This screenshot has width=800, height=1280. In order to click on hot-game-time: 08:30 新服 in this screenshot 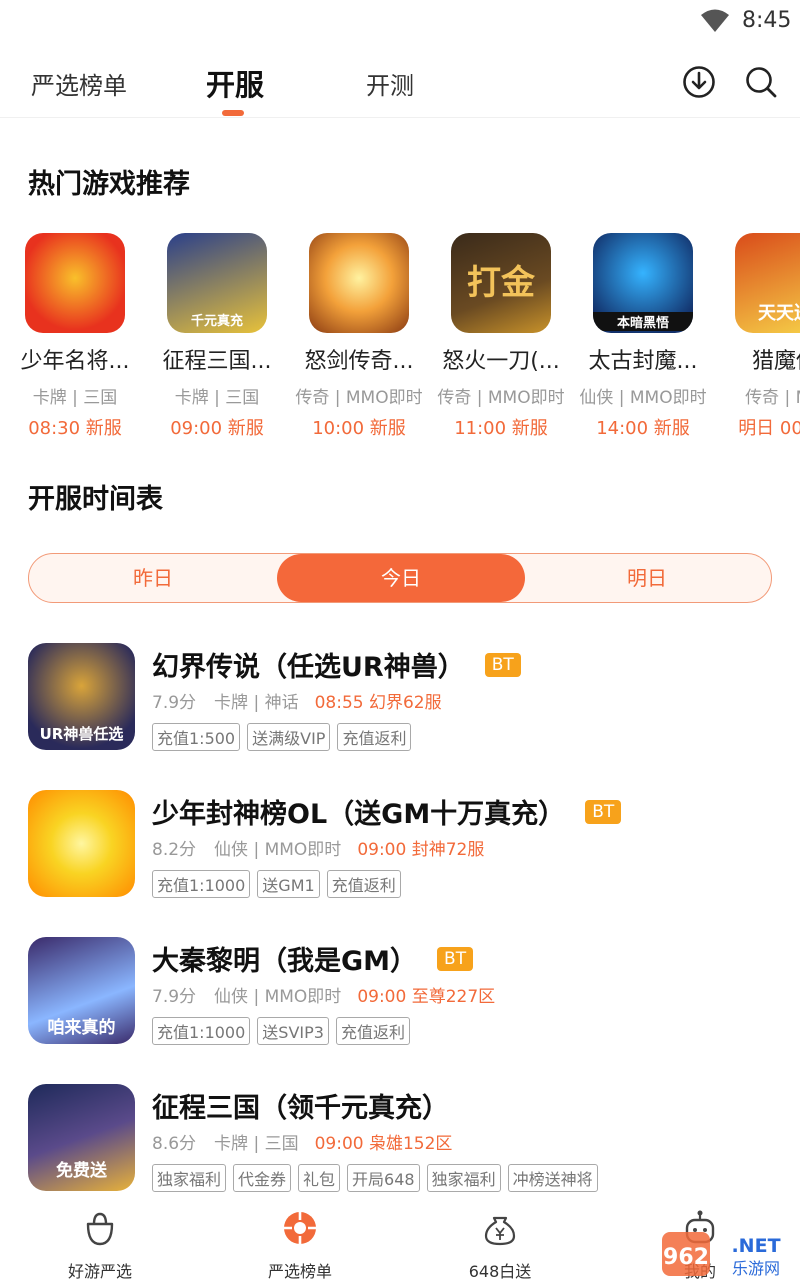, I will do `click(75, 428)`.